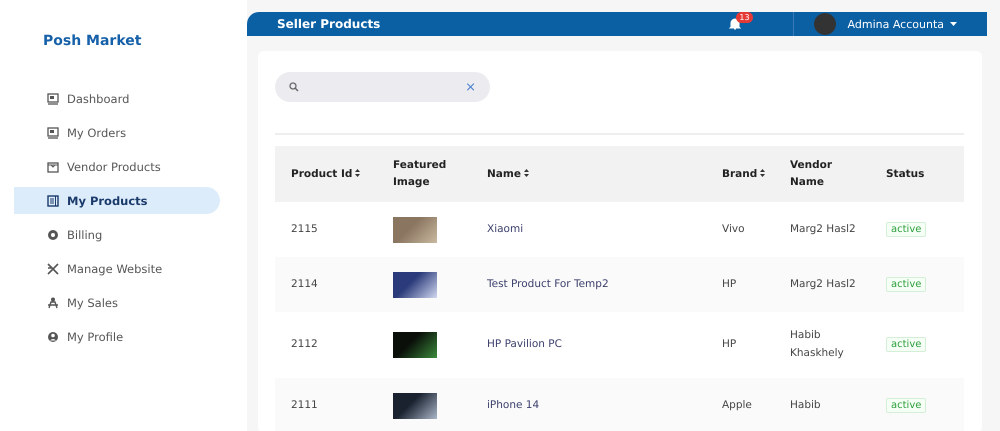 The height and width of the screenshot is (431, 1000). What do you see at coordinates (817, 344) in the screenshot?
I see `vendor-name: Habib Khaskhely` at bounding box center [817, 344].